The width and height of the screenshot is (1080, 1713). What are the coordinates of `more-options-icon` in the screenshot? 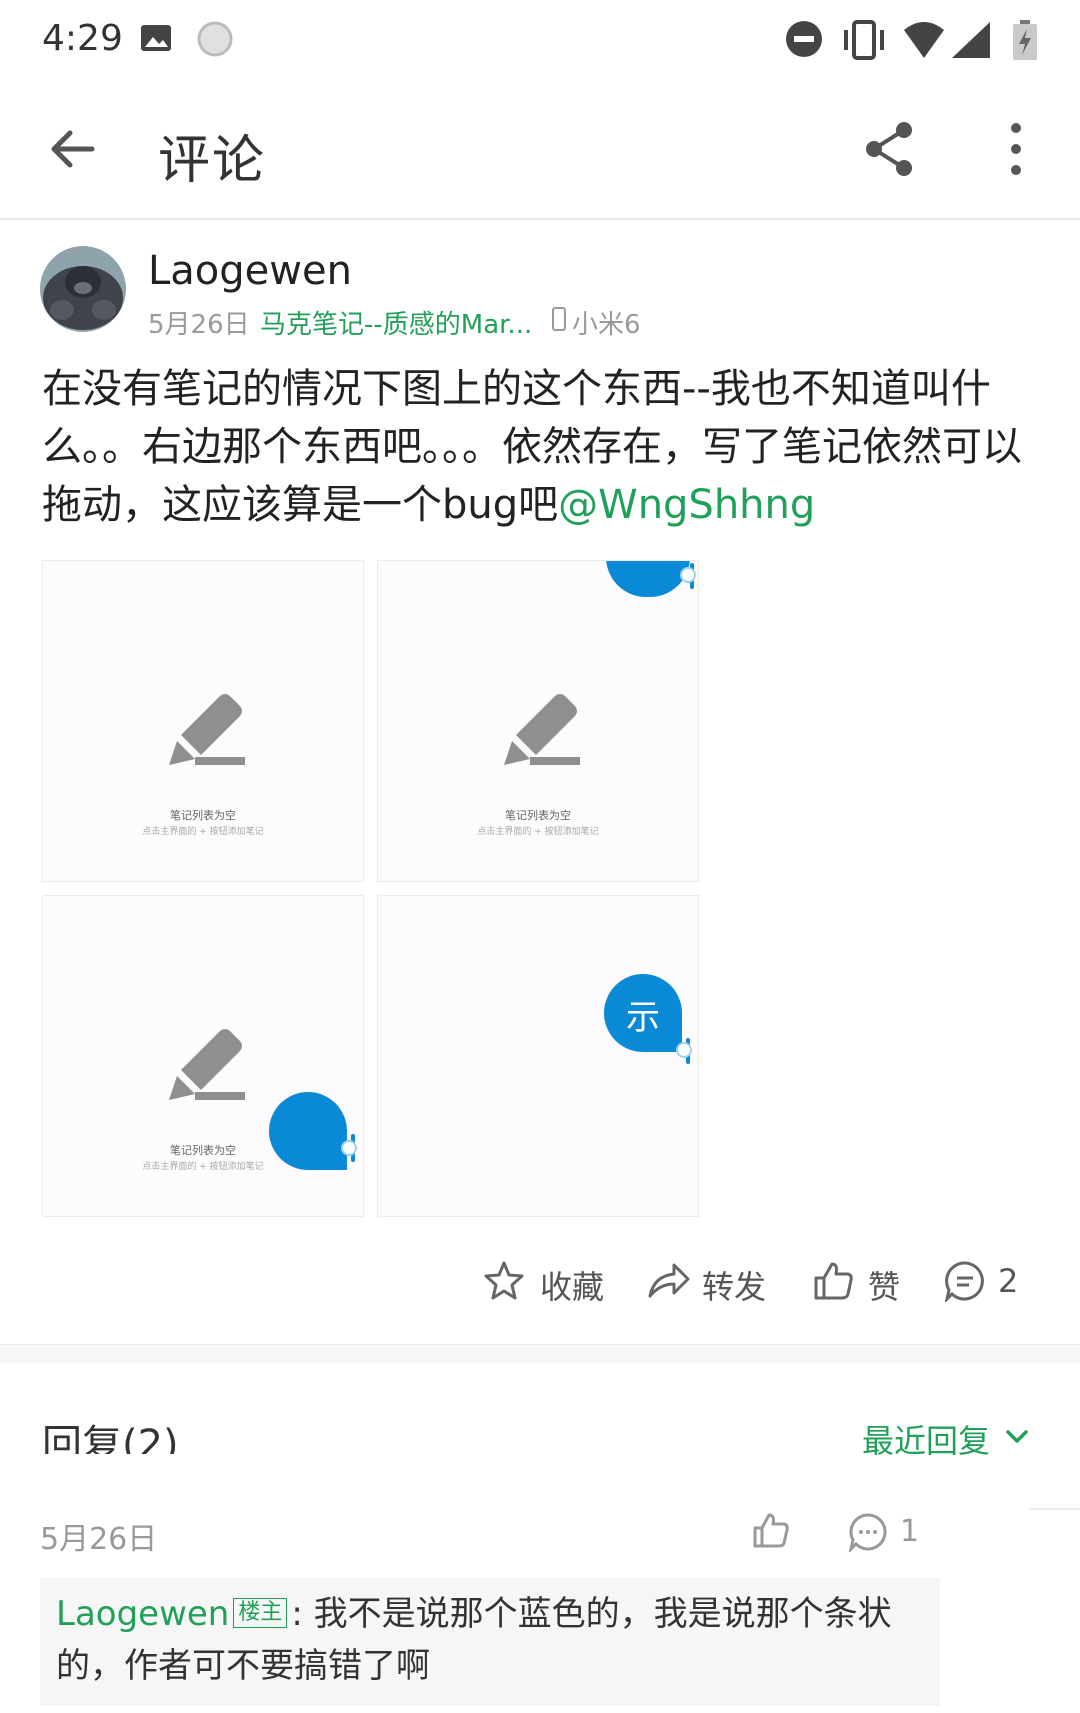 It's located at (1016, 149).